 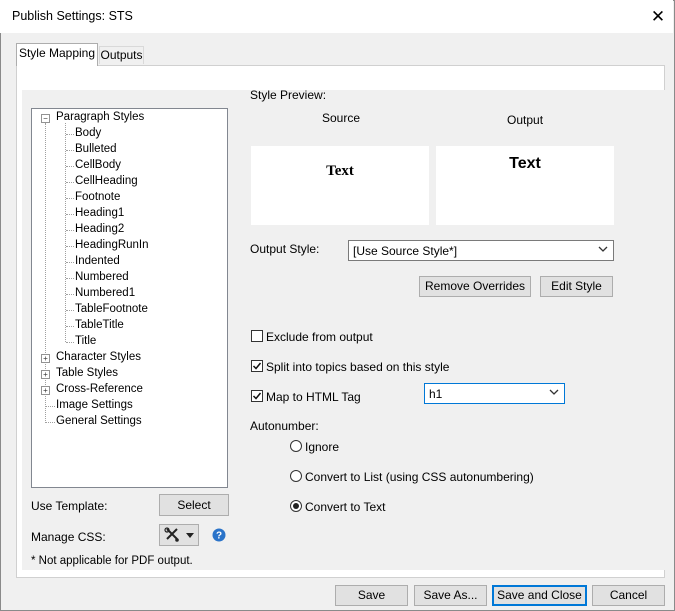 I want to click on tree-item-indented: Indented, so click(x=97, y=261).